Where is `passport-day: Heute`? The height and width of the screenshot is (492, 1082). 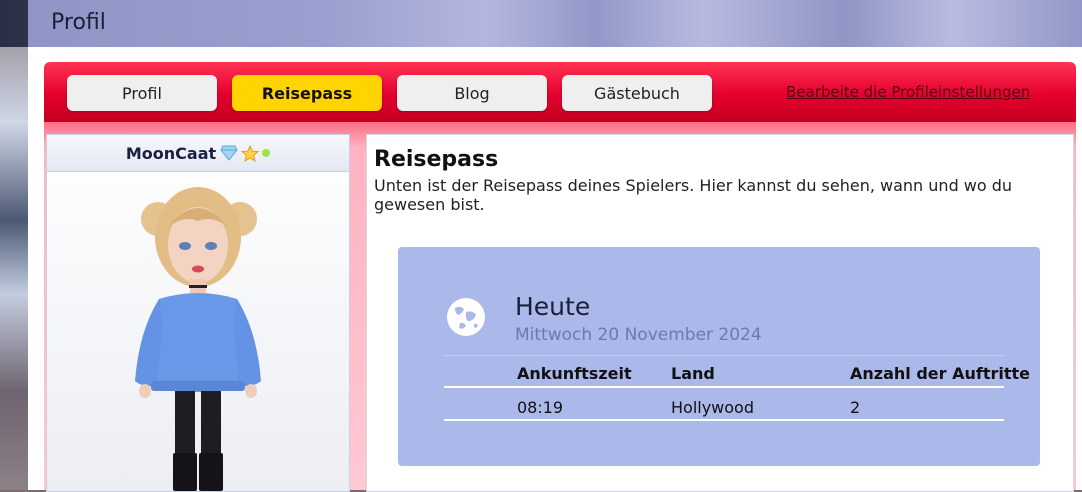
passport-day: Heute is located at coordinates (553, 306).